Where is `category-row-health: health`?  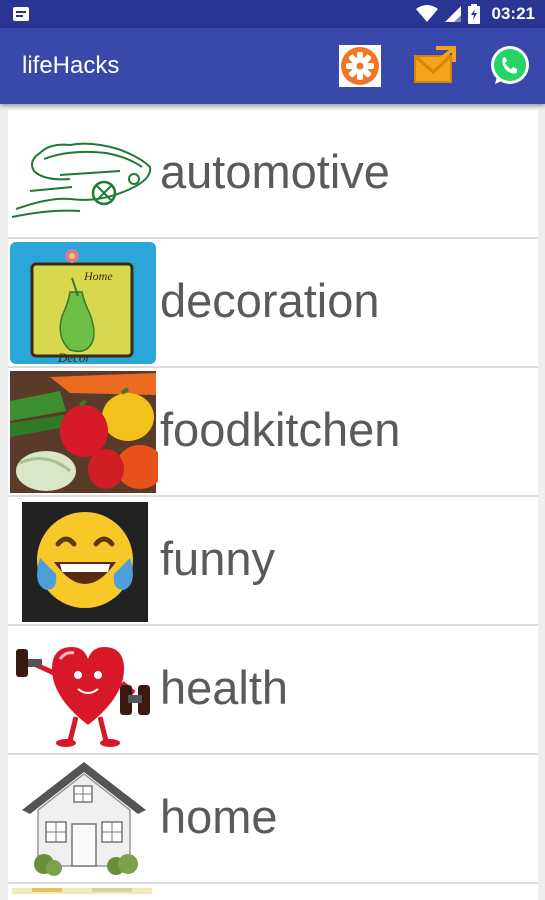 category-row-health: health is located at coordinates (273, 690).